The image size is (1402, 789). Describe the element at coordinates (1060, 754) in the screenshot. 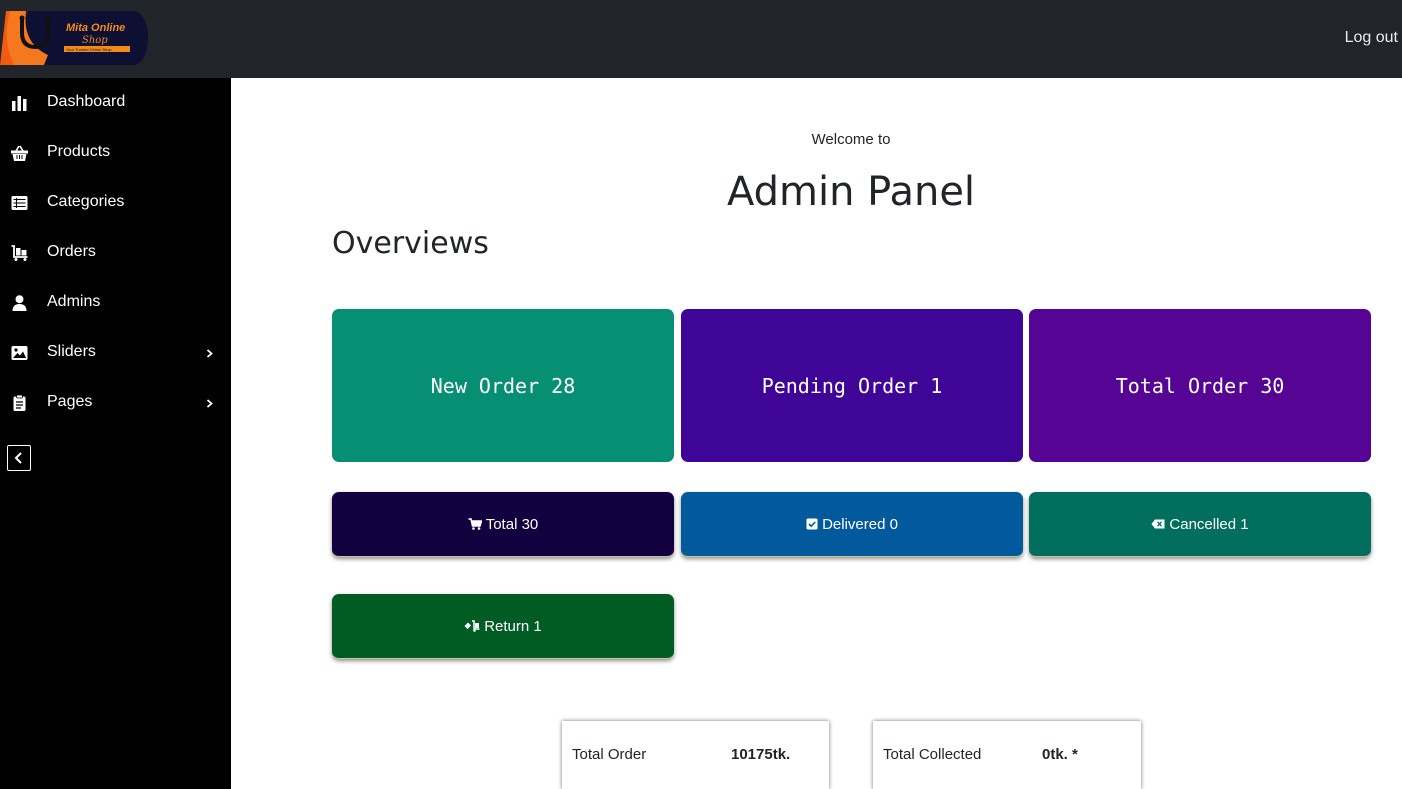

I see `stat-value: 0tk. *` at that location.